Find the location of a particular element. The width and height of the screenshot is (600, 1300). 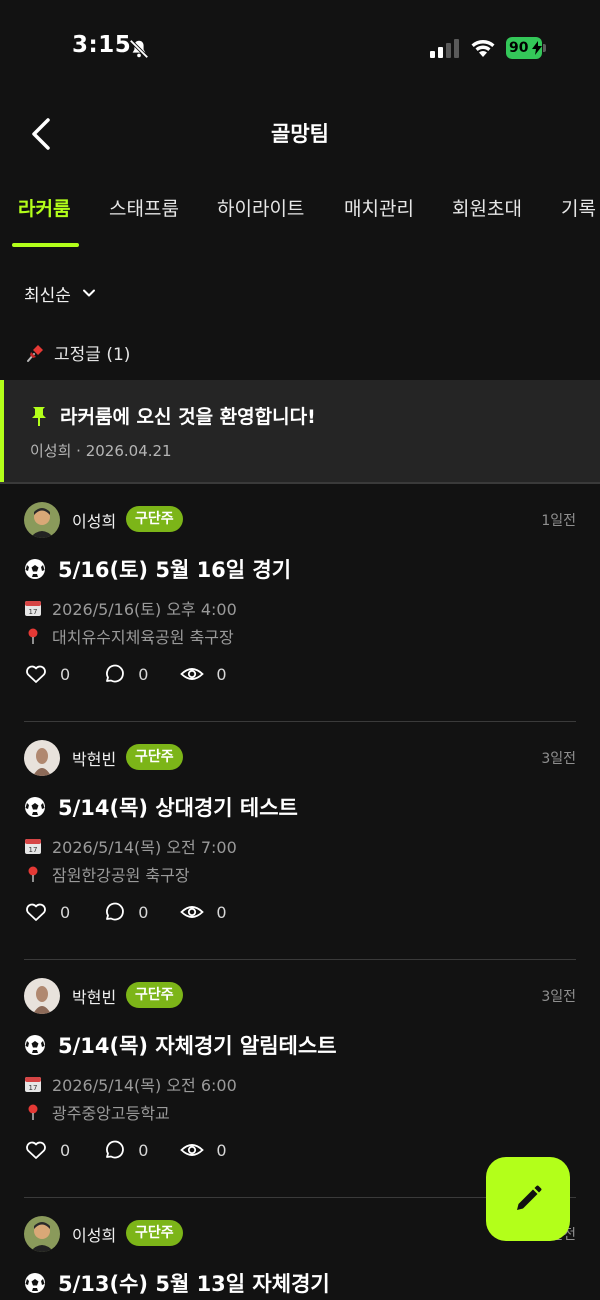

chevron-down-icon is located at coordinates (88, 293).